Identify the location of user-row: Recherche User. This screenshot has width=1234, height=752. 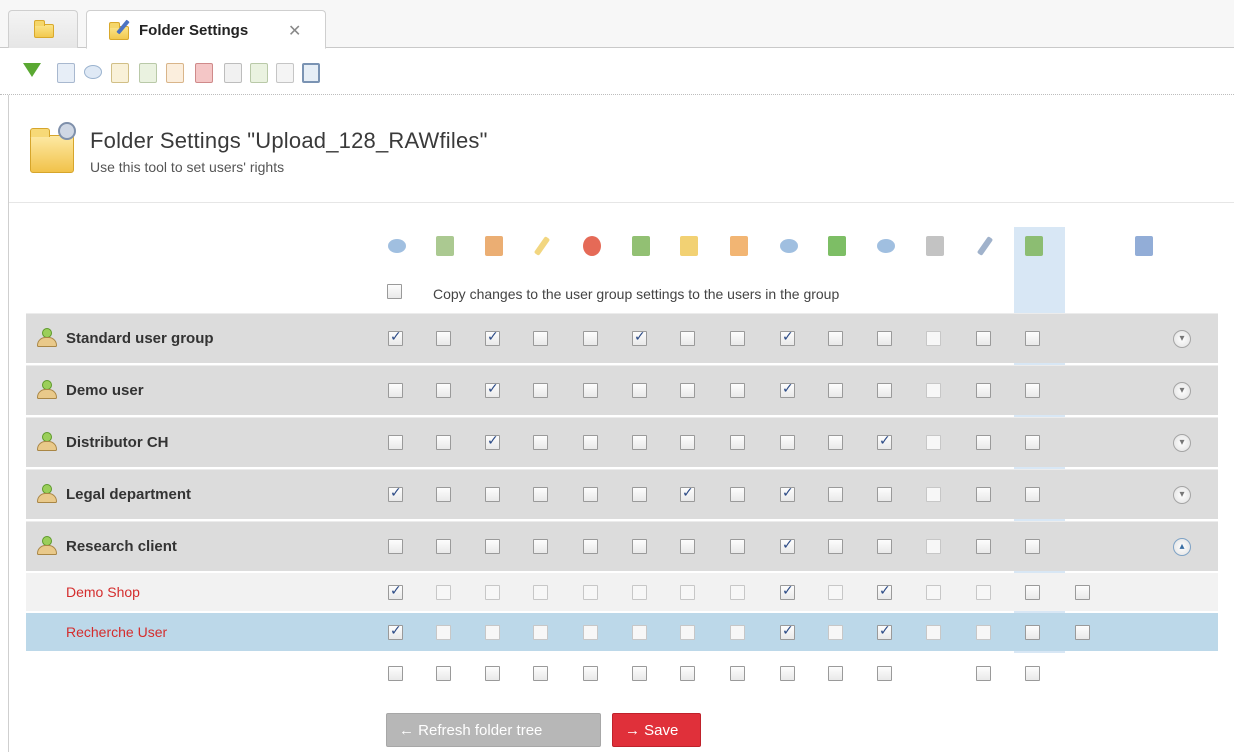
(622, 632).